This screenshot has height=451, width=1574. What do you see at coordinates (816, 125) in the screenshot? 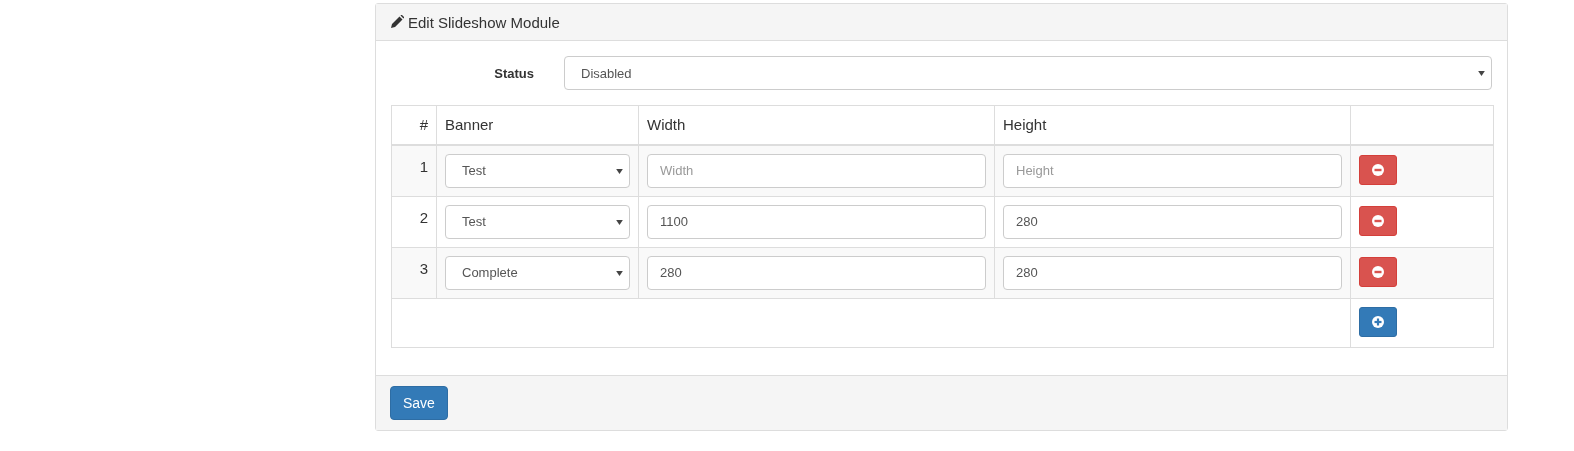
I see `column-header: Width` at bounding box center [816, 125].